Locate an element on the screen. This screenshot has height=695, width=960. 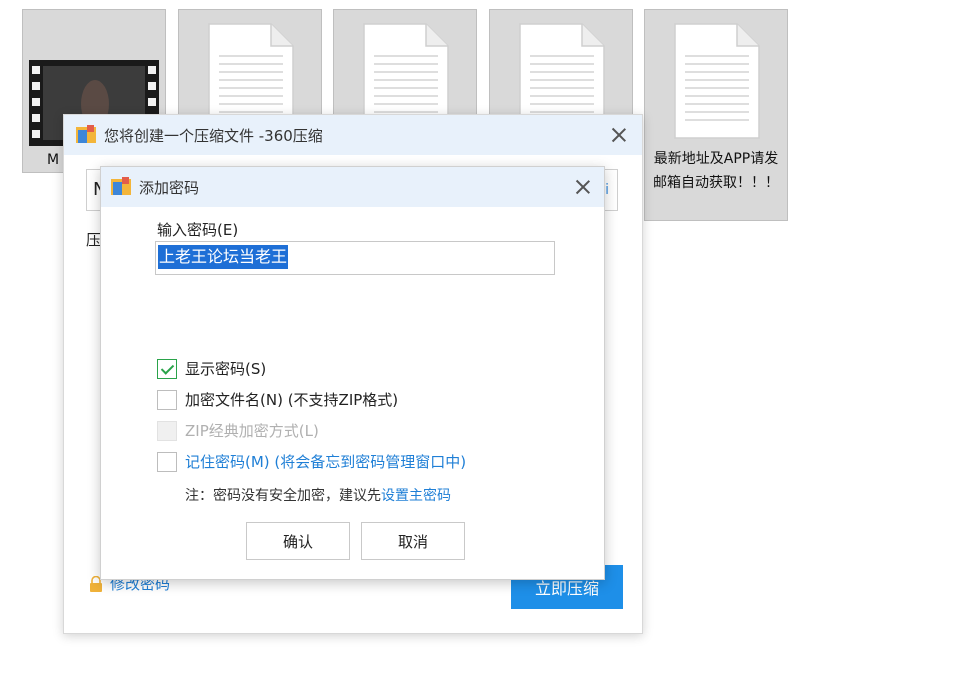
option-label: 显示密码(S) is located at coordinates (226, 369).